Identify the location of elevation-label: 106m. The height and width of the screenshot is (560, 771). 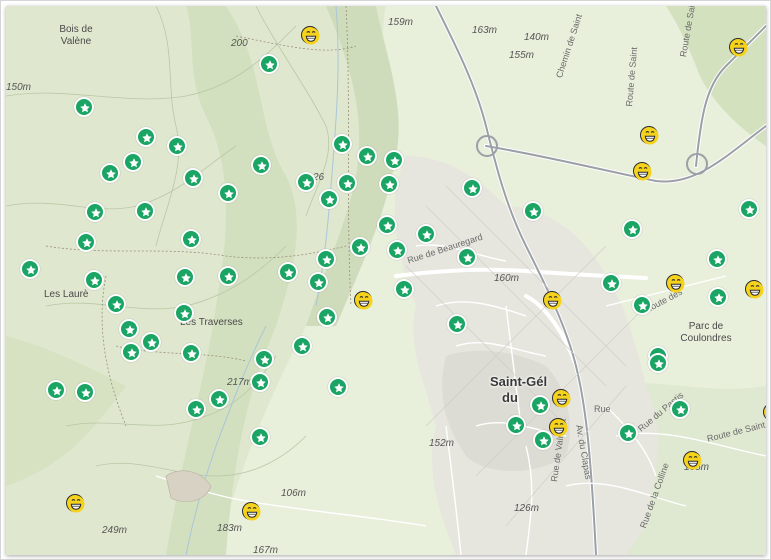
(294, 493).